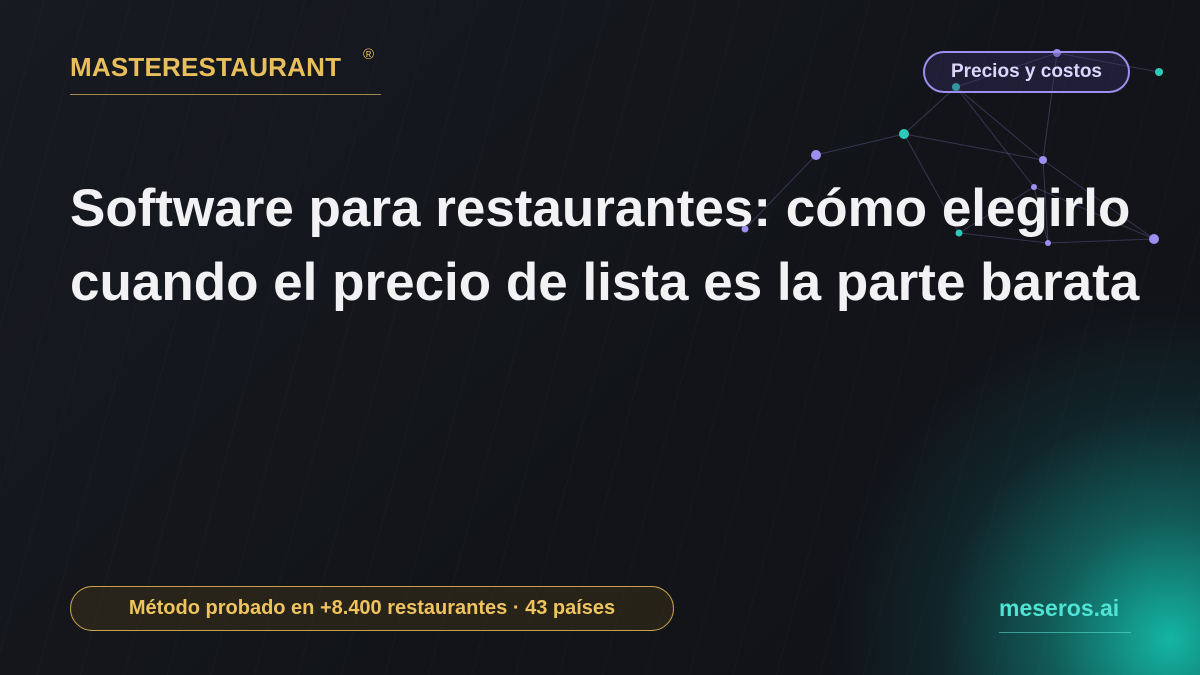  I want to click on brand-name: MASTERESTAURANT, so click(206, 67).